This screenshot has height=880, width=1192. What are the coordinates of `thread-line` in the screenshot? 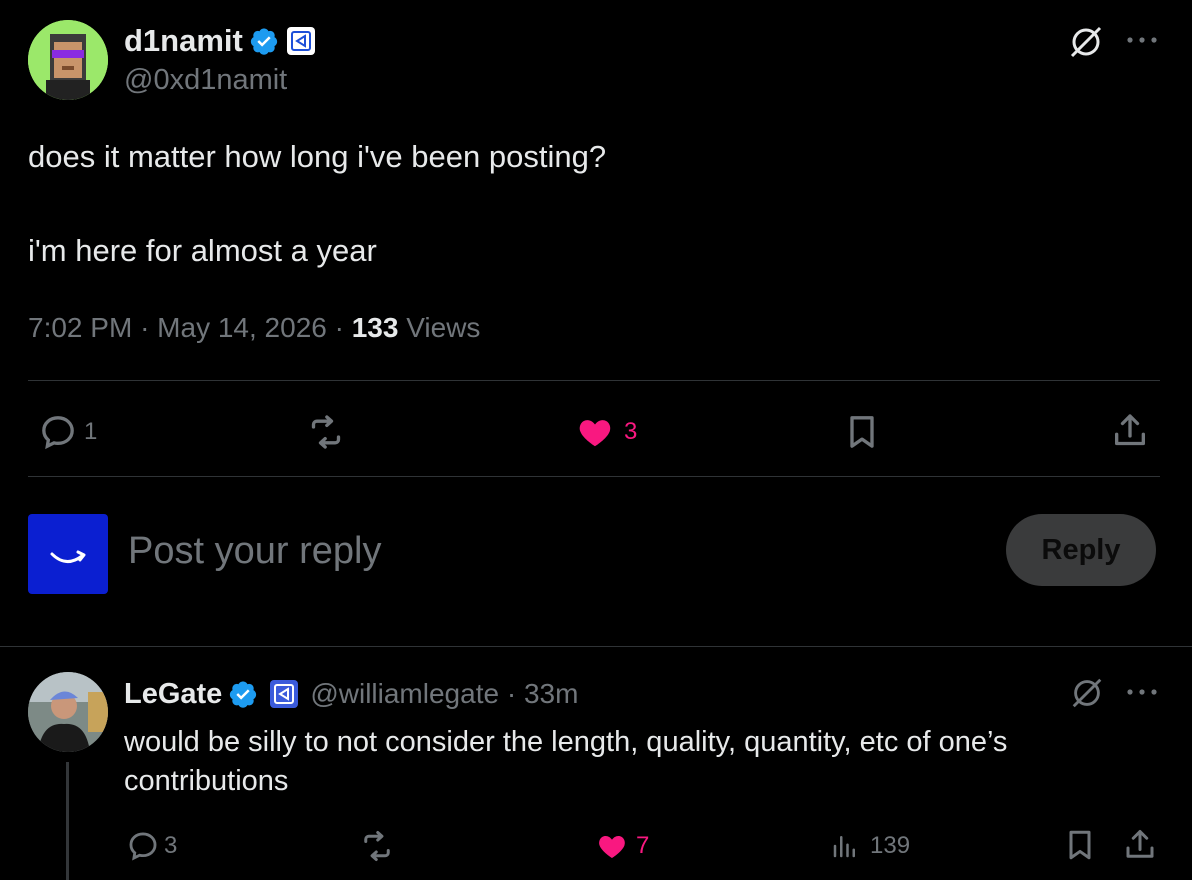 It's located at (67, 821).